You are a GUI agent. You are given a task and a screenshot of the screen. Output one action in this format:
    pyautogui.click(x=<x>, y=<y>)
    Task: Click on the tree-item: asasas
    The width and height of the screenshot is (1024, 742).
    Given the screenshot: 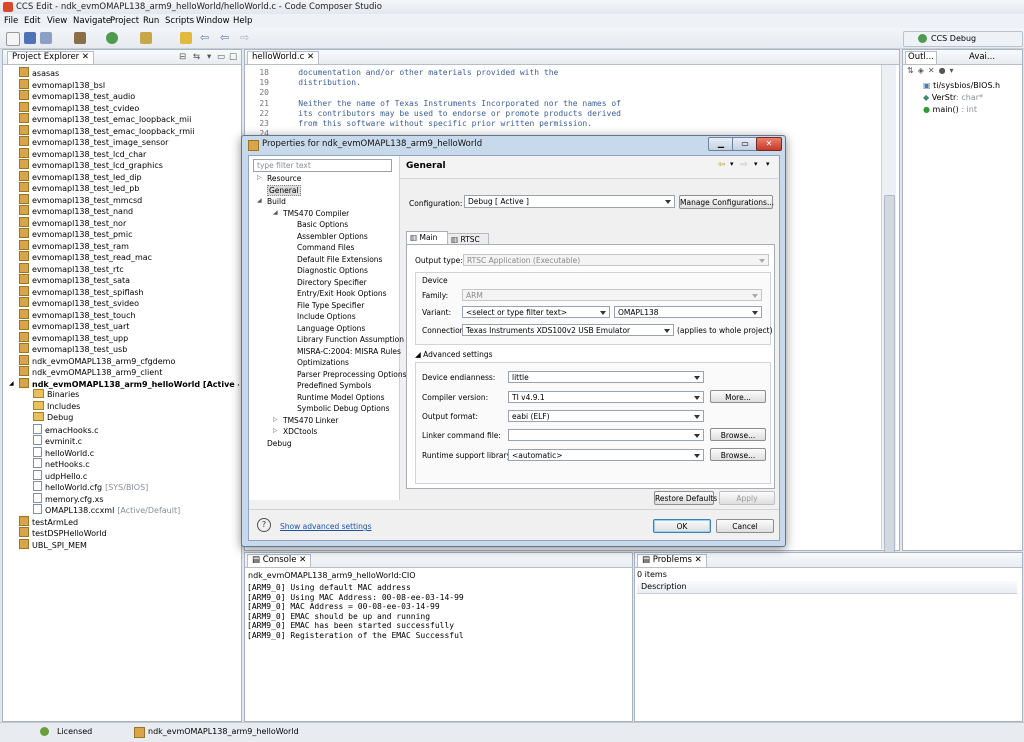 What is the action you would take?
    pyautogui.click(x=39, y=72)
    